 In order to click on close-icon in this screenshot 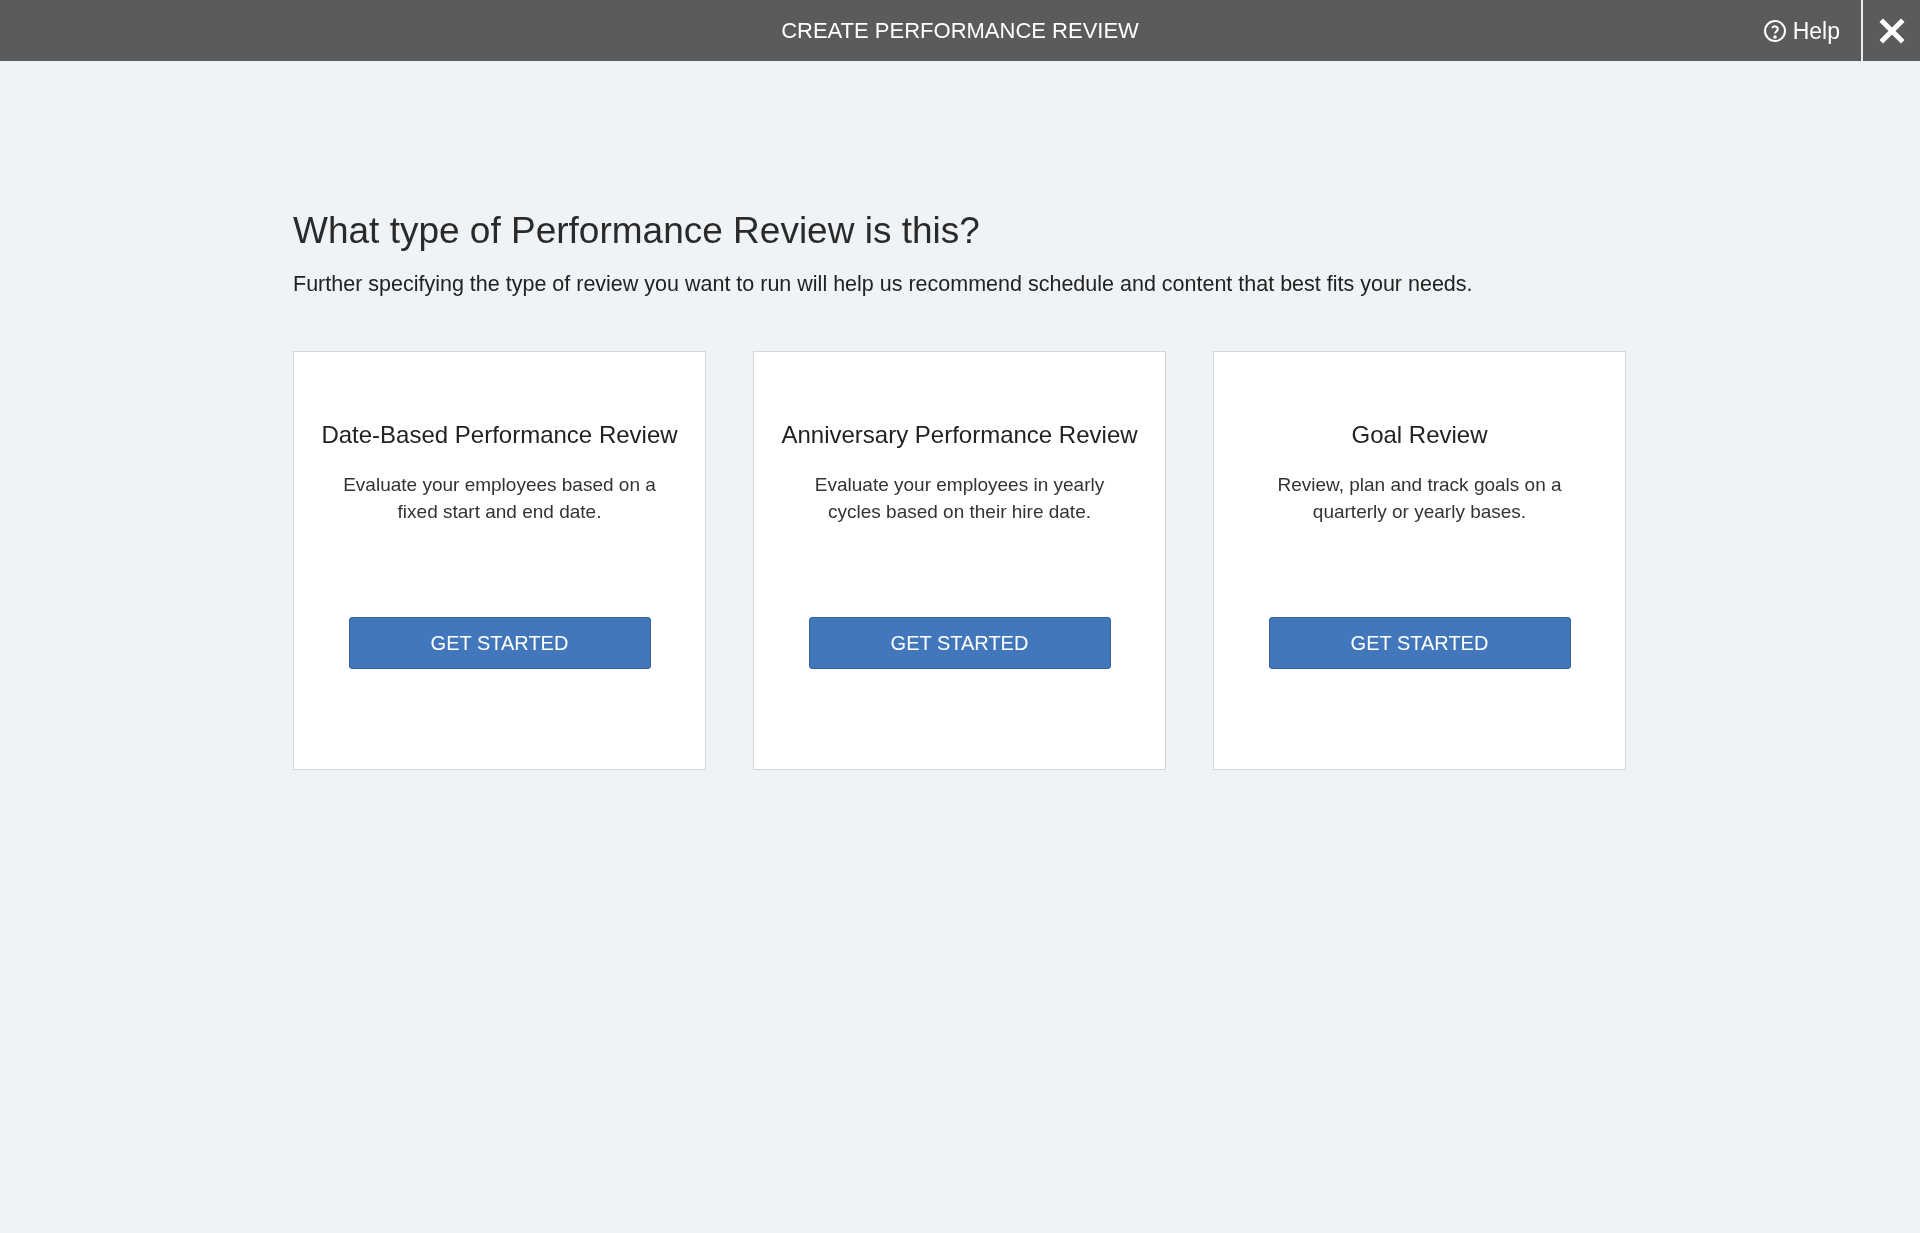, I will do `click(1891, 30)`.